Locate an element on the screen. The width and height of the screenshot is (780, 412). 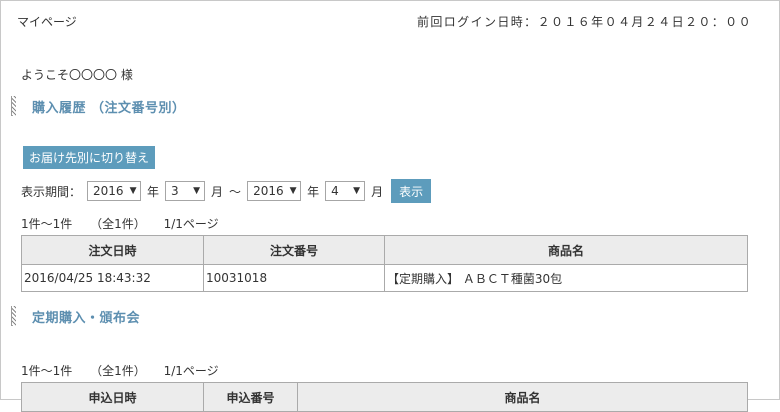
product-name-cell: 【定期購入】 ＡＢＣＴ種菌30包 is located at coordinates (566, 278).